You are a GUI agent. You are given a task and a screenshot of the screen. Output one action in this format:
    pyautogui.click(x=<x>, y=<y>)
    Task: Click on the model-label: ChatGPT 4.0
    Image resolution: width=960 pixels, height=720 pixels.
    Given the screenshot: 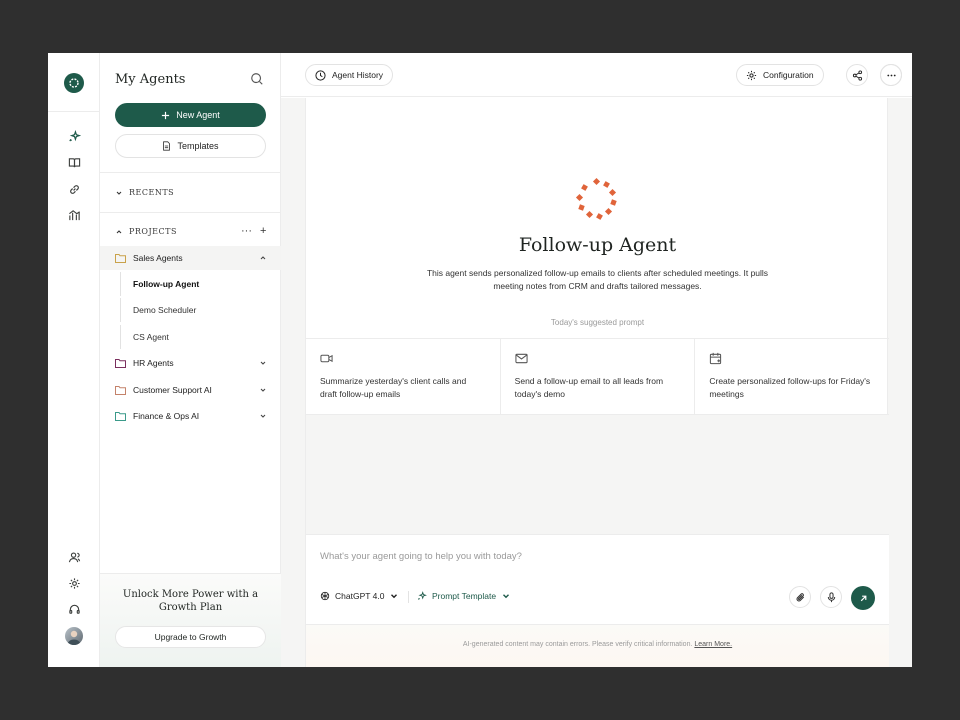 What is the action you would take?
    pyautogui.click(x=360, y=596)
    